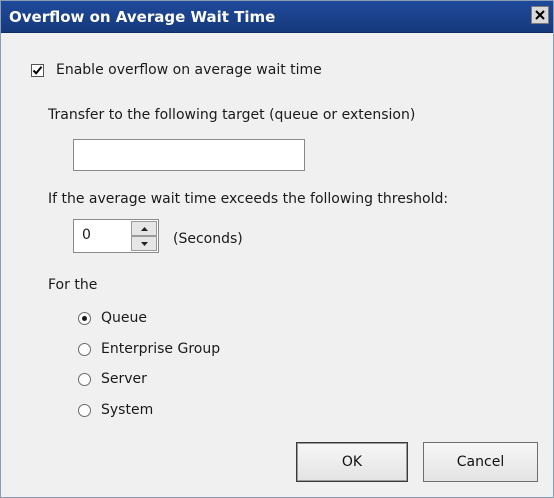 This screenshot has width=554, height=498. I want to click on stepper-buttons, so click(144, 236).